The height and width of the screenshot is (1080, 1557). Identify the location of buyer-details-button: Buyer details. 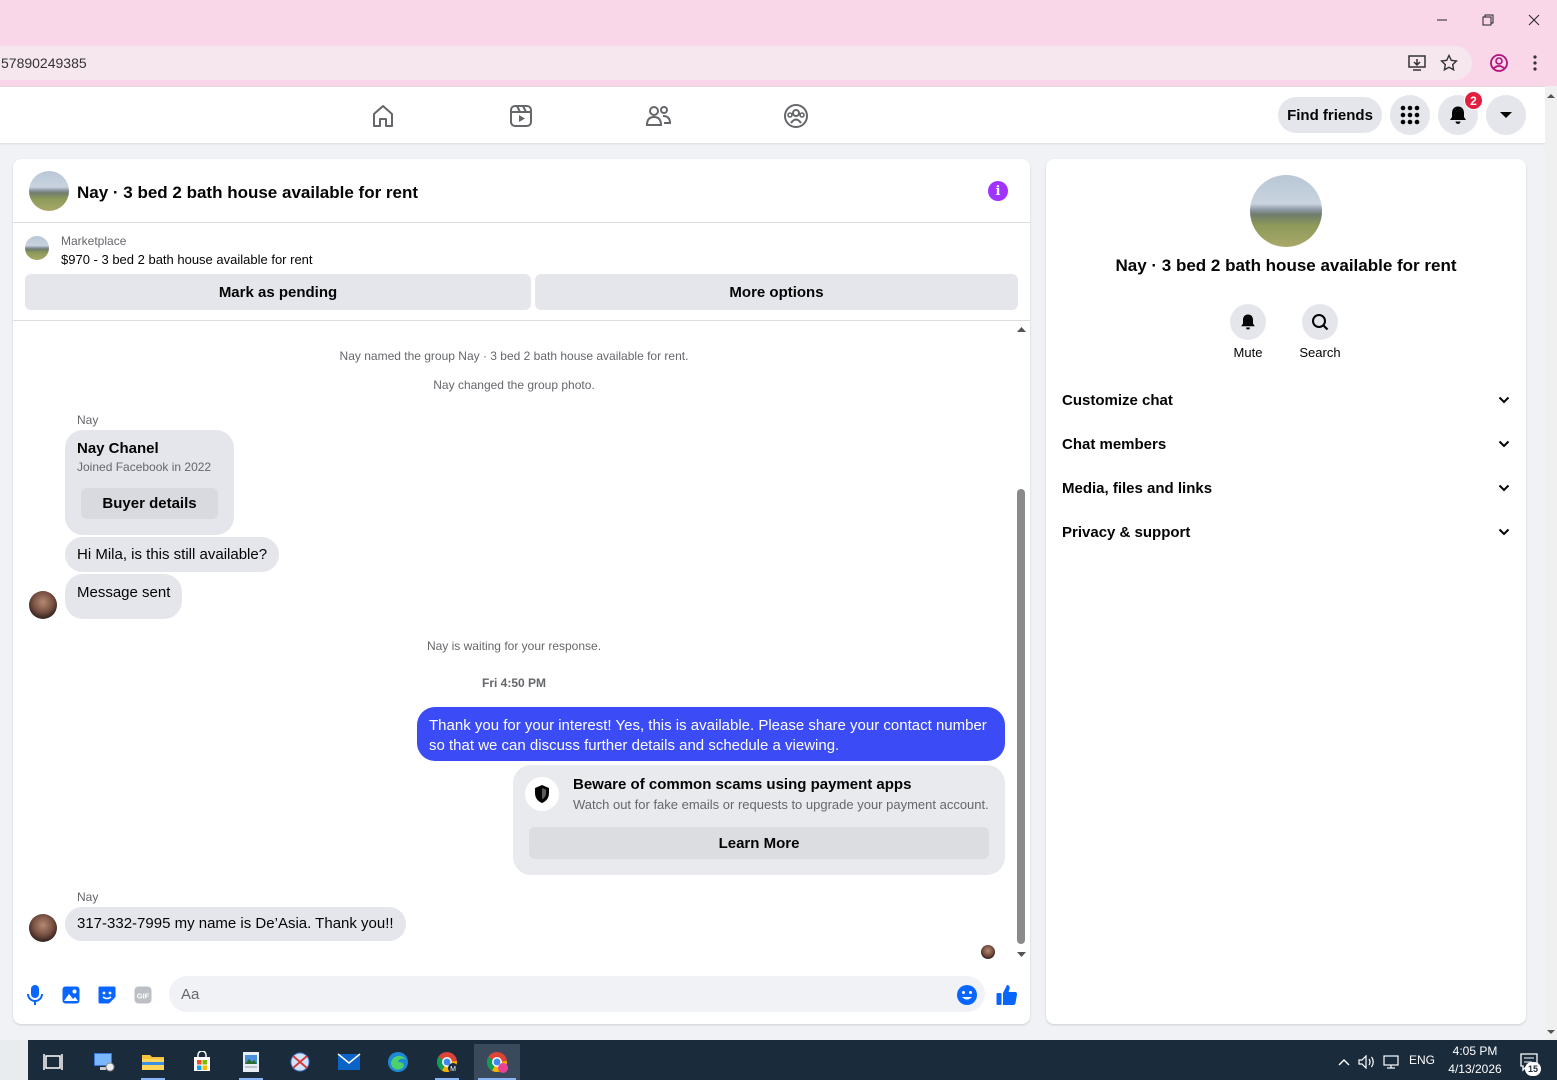
(149, 503).